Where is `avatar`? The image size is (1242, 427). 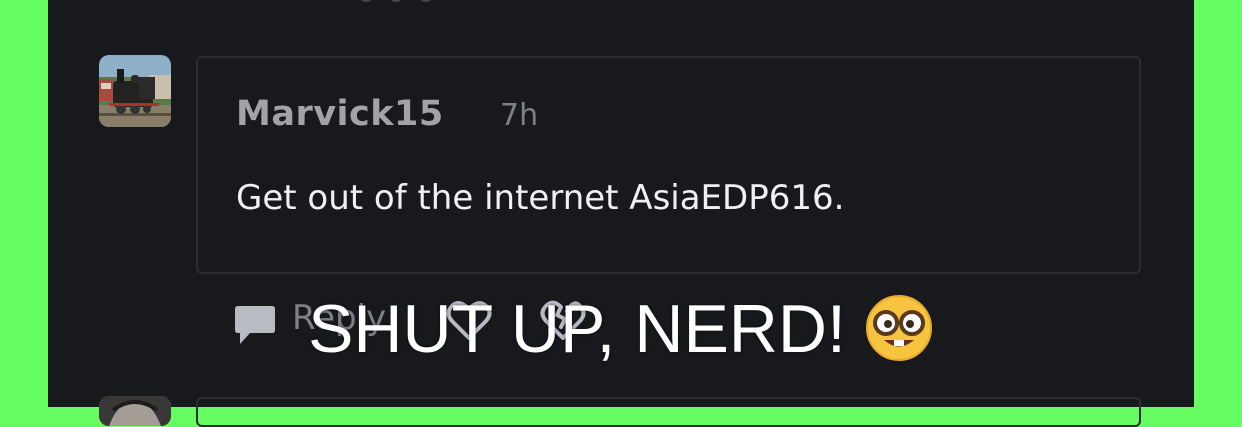 avatar is located at coordinates (135, 91).